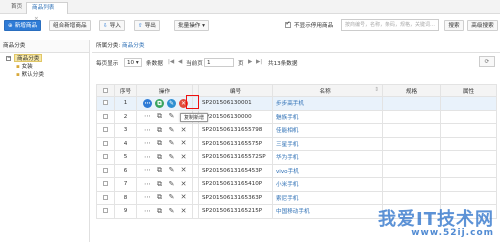  What do you see at coordinates (147, 25) in the screenshot?
I see `export-button: ⇧ 导出` at bounding box center [147, 25].